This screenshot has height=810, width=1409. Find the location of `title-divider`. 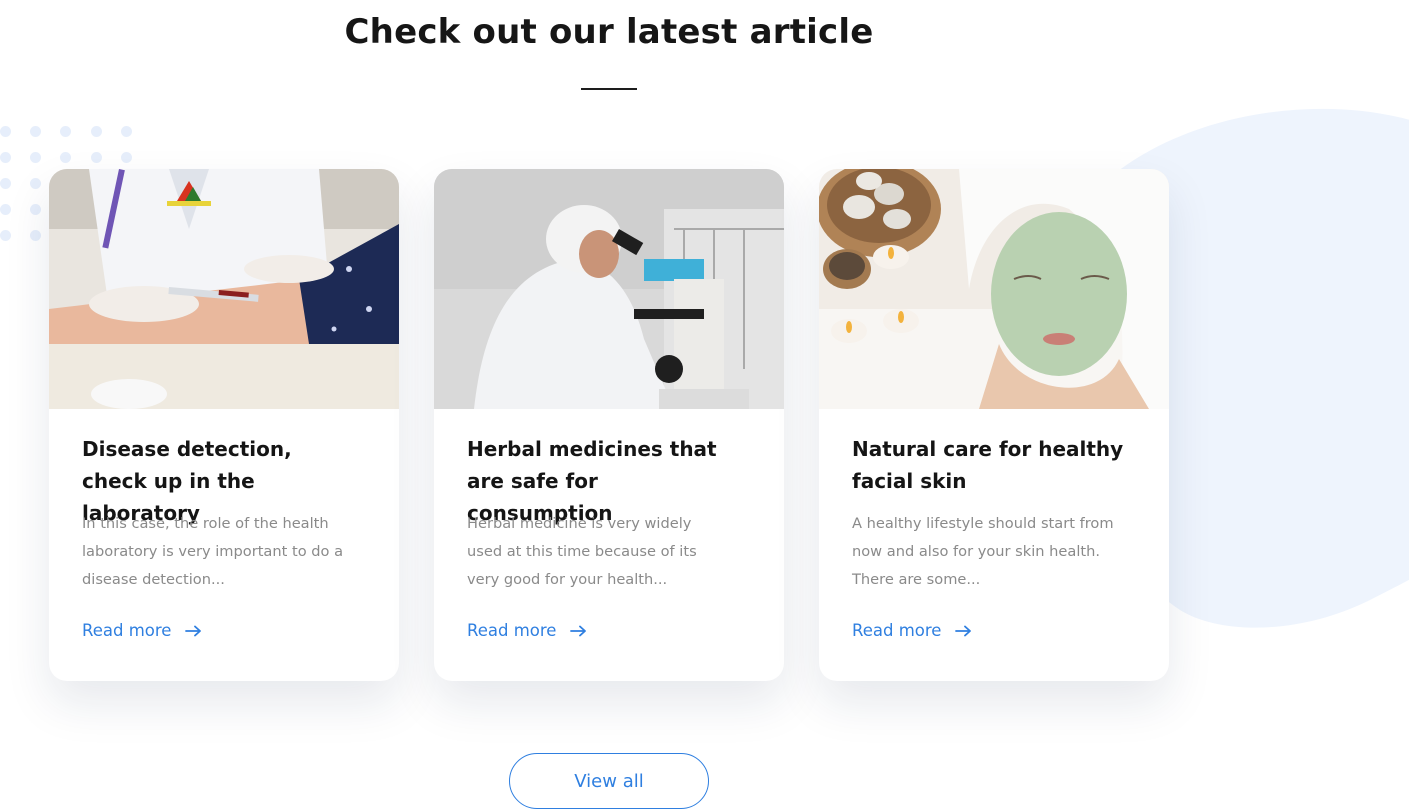

title-divider is located at coordinates (609, 89).